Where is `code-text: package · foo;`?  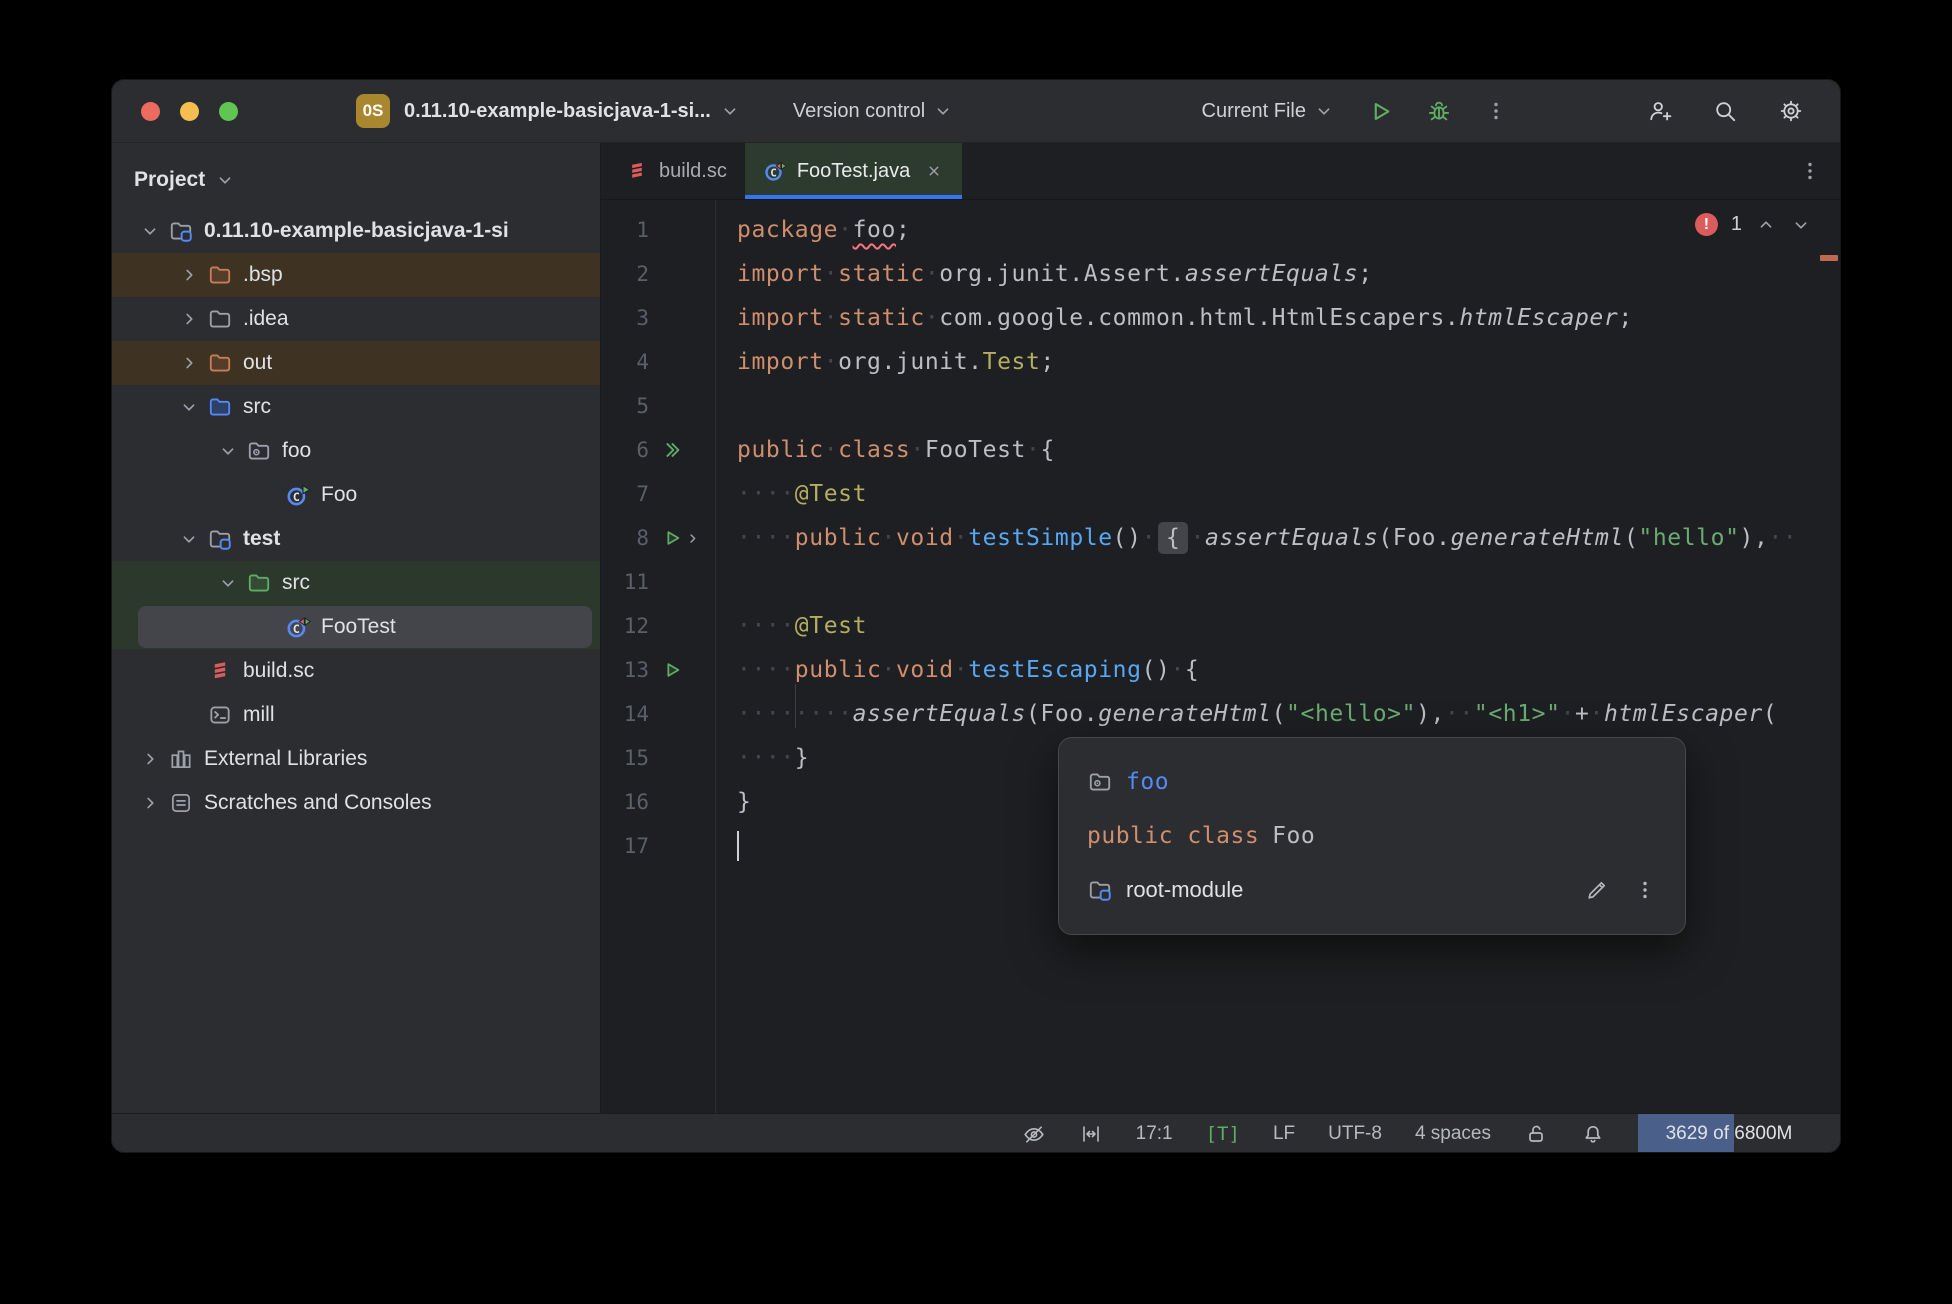 code-text: package · foo; is located at coordinates (824, 230).